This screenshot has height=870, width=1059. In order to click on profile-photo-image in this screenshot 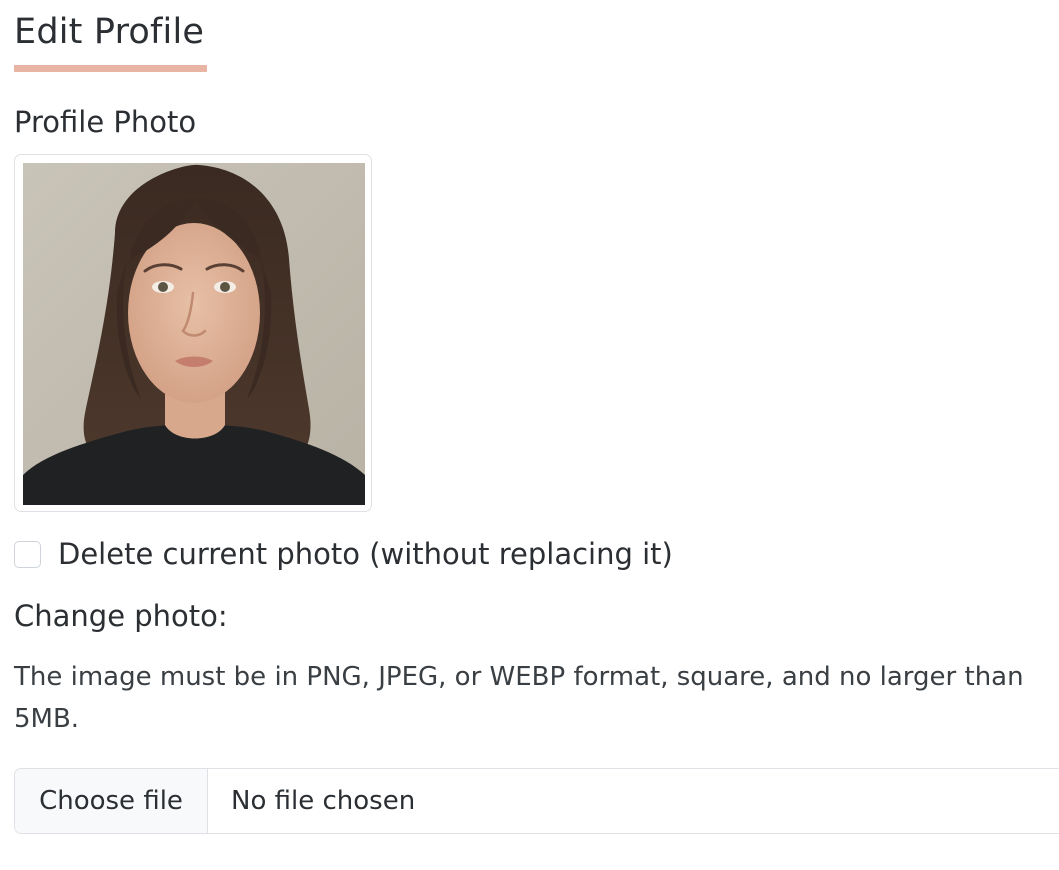, I will do `click(194, 334)`.